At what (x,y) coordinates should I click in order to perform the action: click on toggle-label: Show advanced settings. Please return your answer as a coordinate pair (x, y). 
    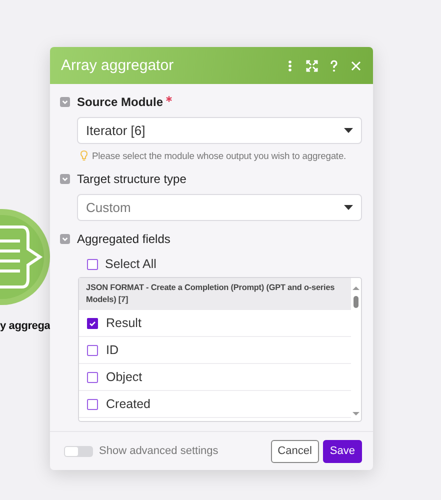
    Looking at the image, I should click on (159, 451).